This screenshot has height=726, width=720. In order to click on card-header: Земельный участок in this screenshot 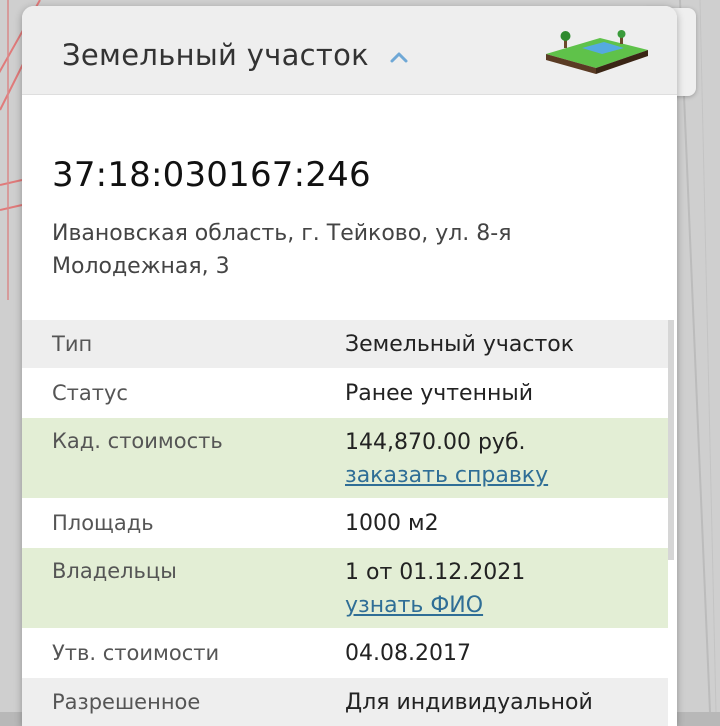, I will do `click(349, 50)`.